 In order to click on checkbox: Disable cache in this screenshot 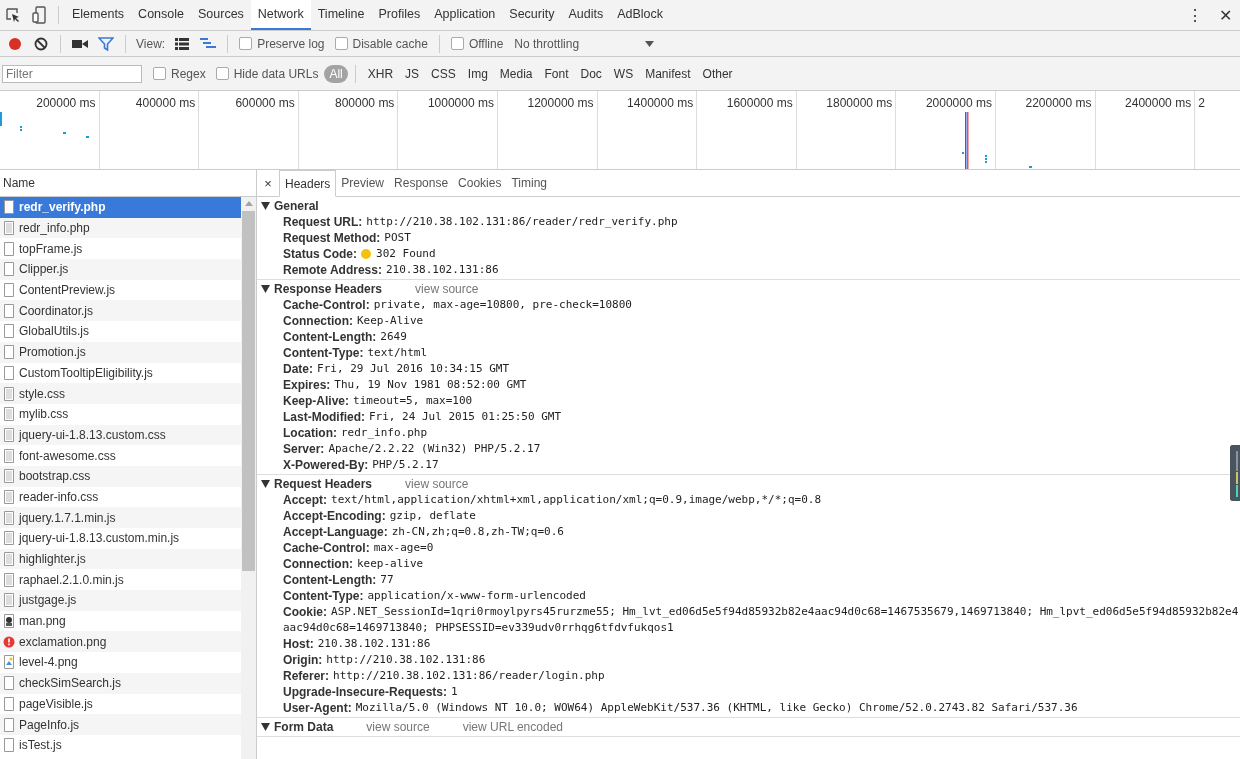, I will do `click(381, 43)`.